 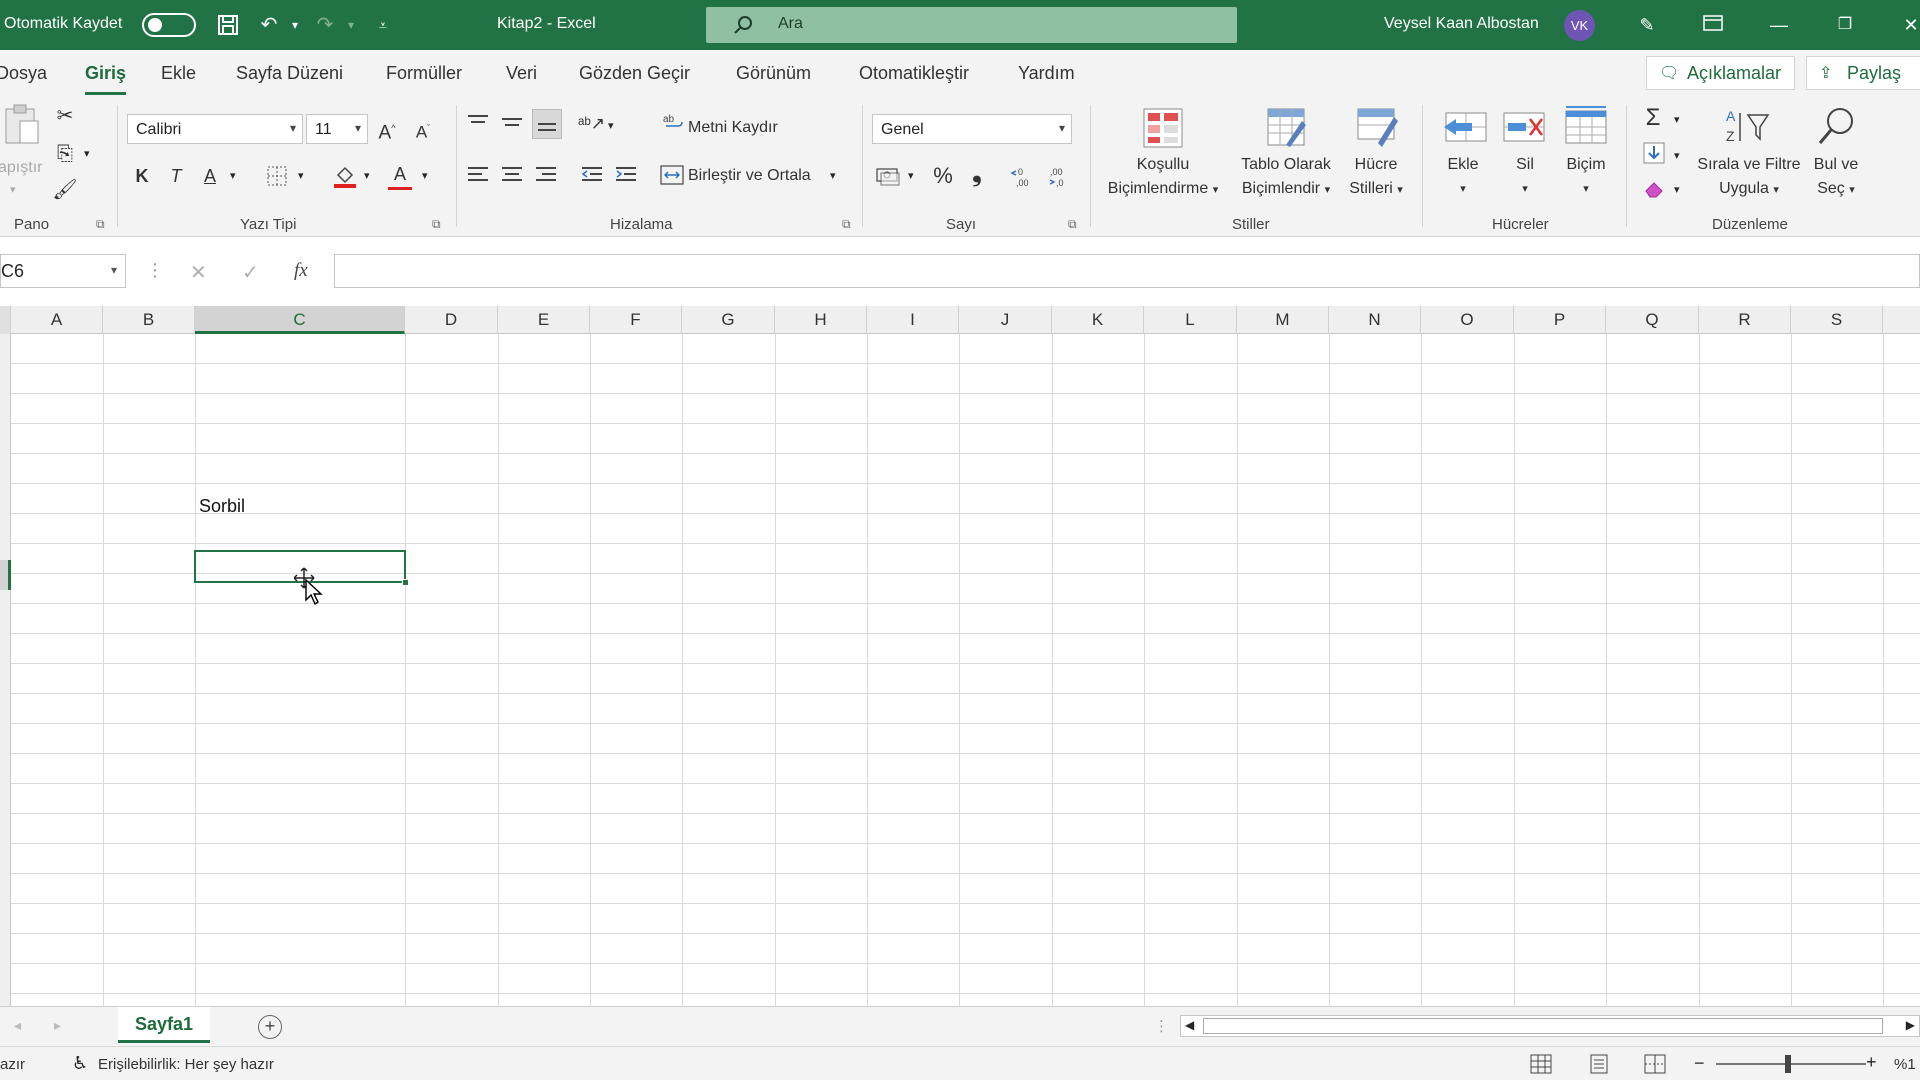 What do you see at coordinates (1788, 1064) in the screenshot?
I see `zoom-slider-thumb` at bounding box center [1788, 1064].